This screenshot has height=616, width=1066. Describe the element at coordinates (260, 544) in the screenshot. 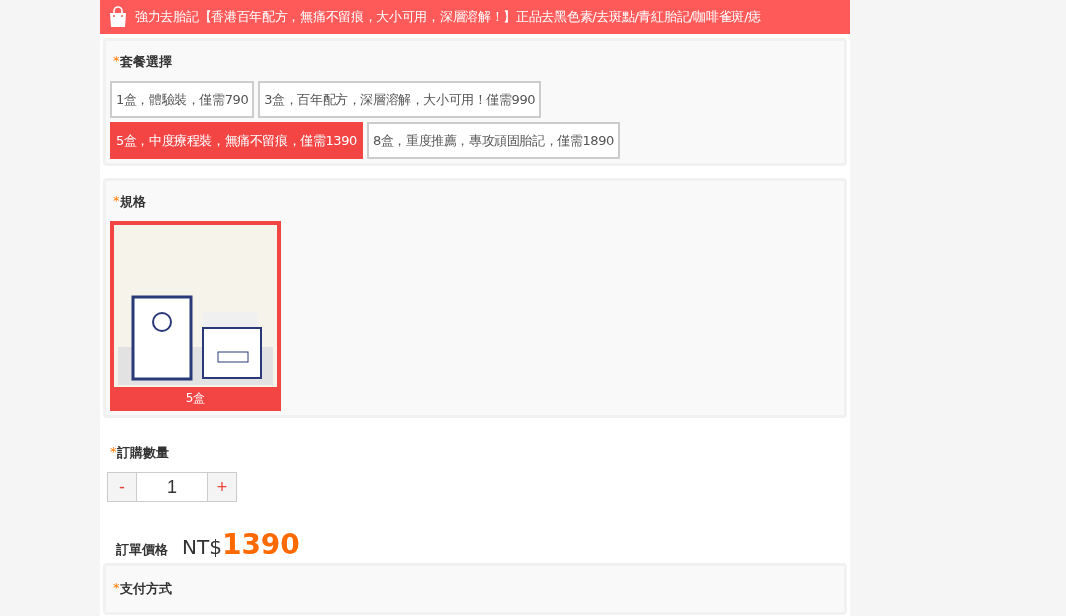

I see `price-amount: 1390` at that location.